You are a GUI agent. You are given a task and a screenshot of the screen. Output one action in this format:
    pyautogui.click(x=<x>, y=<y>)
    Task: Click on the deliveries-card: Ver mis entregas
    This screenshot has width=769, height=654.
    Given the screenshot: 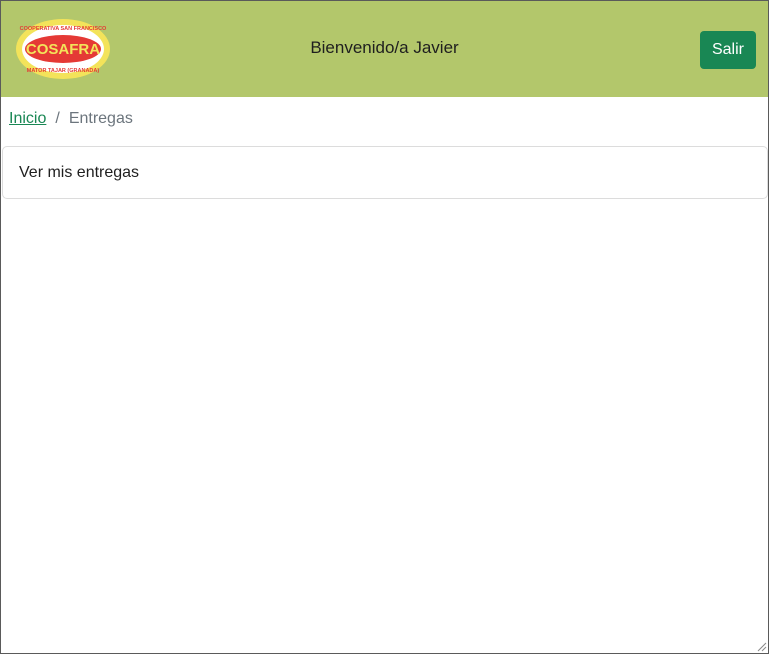 What is the action you would take?
    pyautogui.click(x=385, y=172)
    